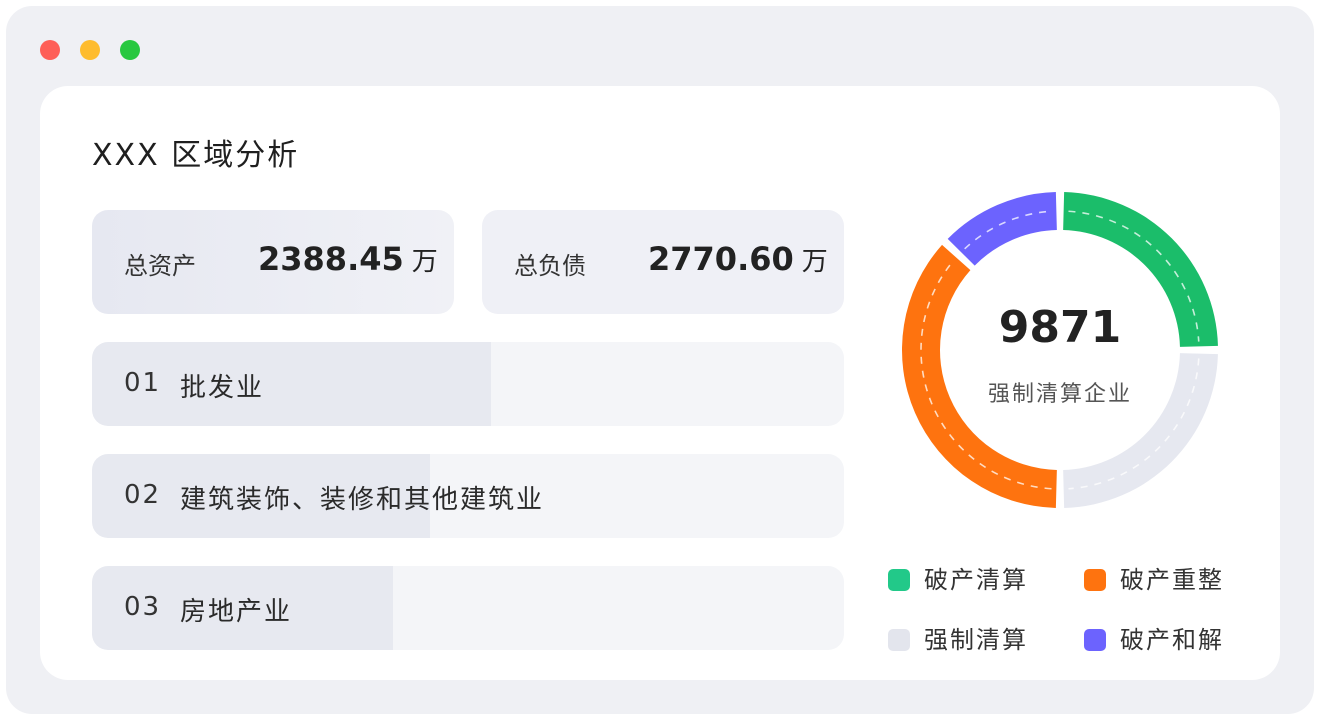 The image size is (1320, 720). I want to click on industry-rank: 03, so click(143, 607).